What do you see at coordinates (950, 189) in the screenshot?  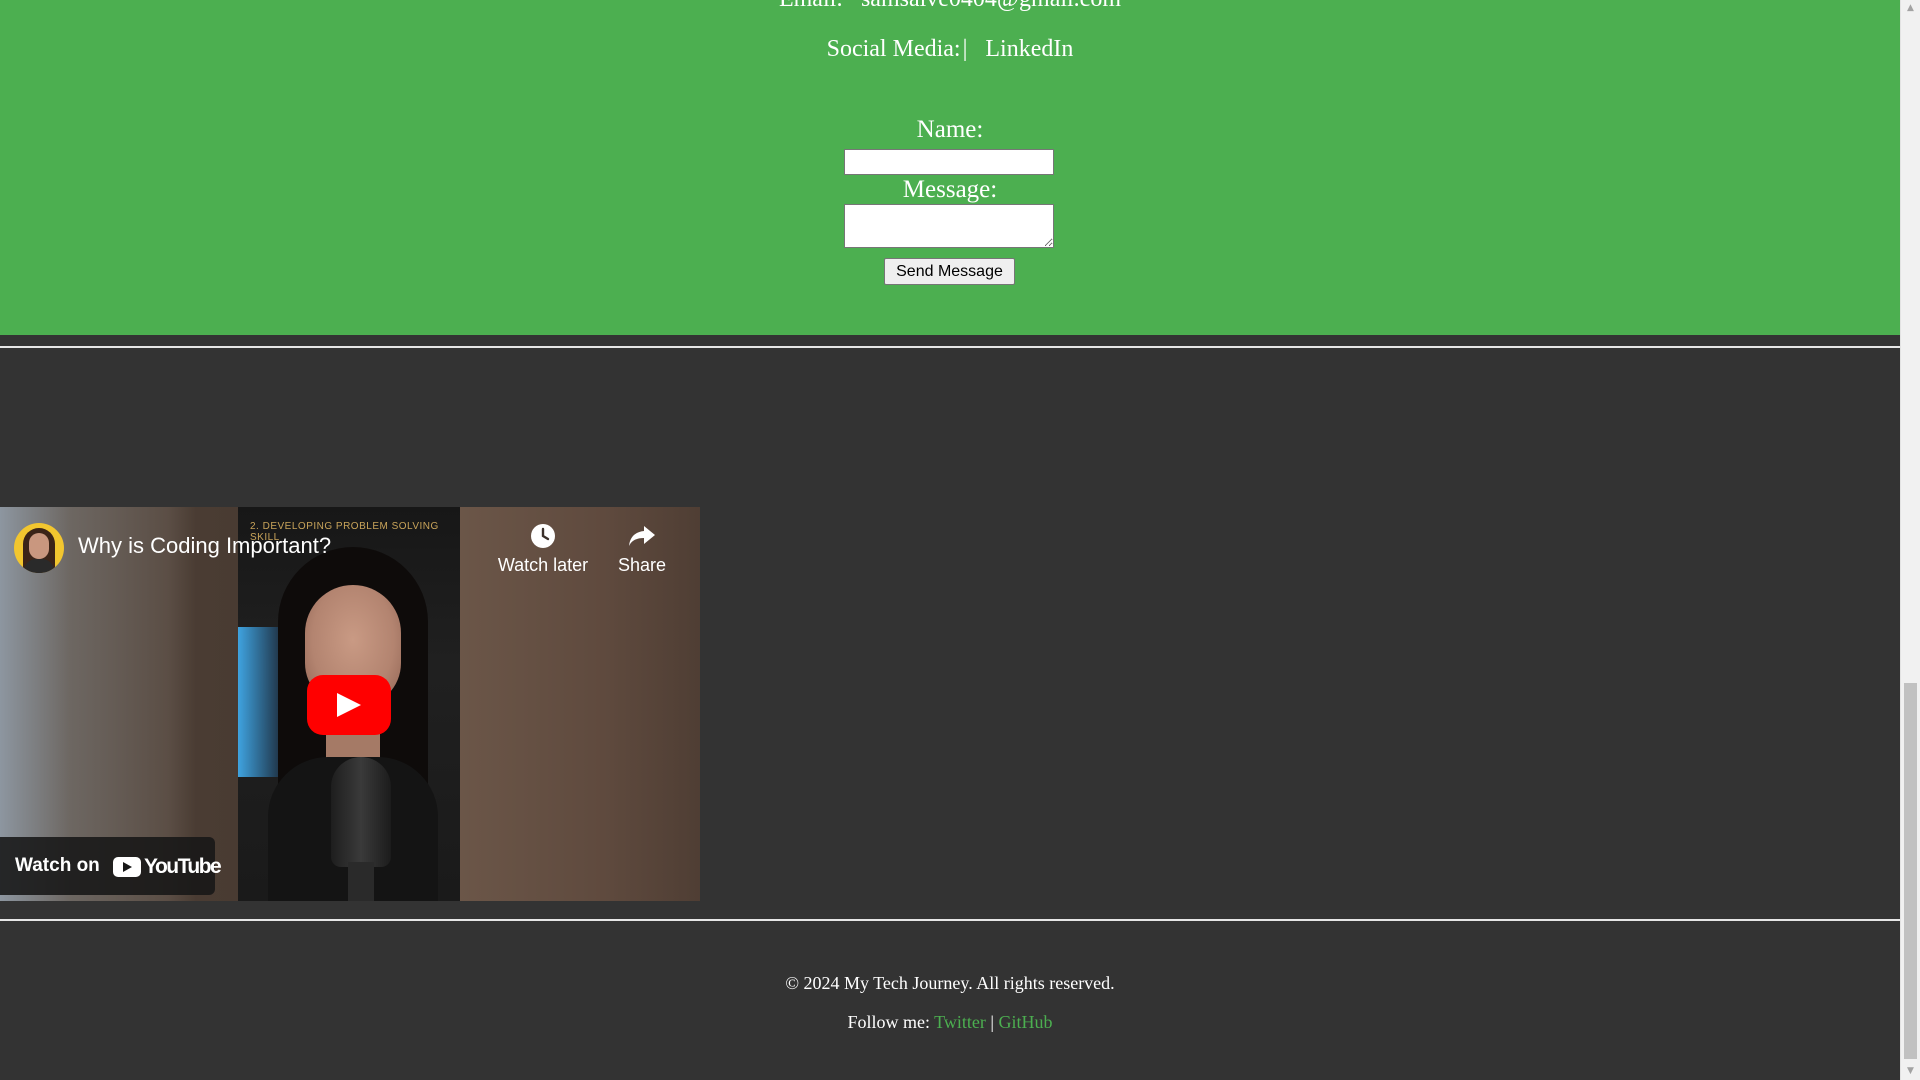 I see `message-label: Message:` at bounding box center [950, 189].